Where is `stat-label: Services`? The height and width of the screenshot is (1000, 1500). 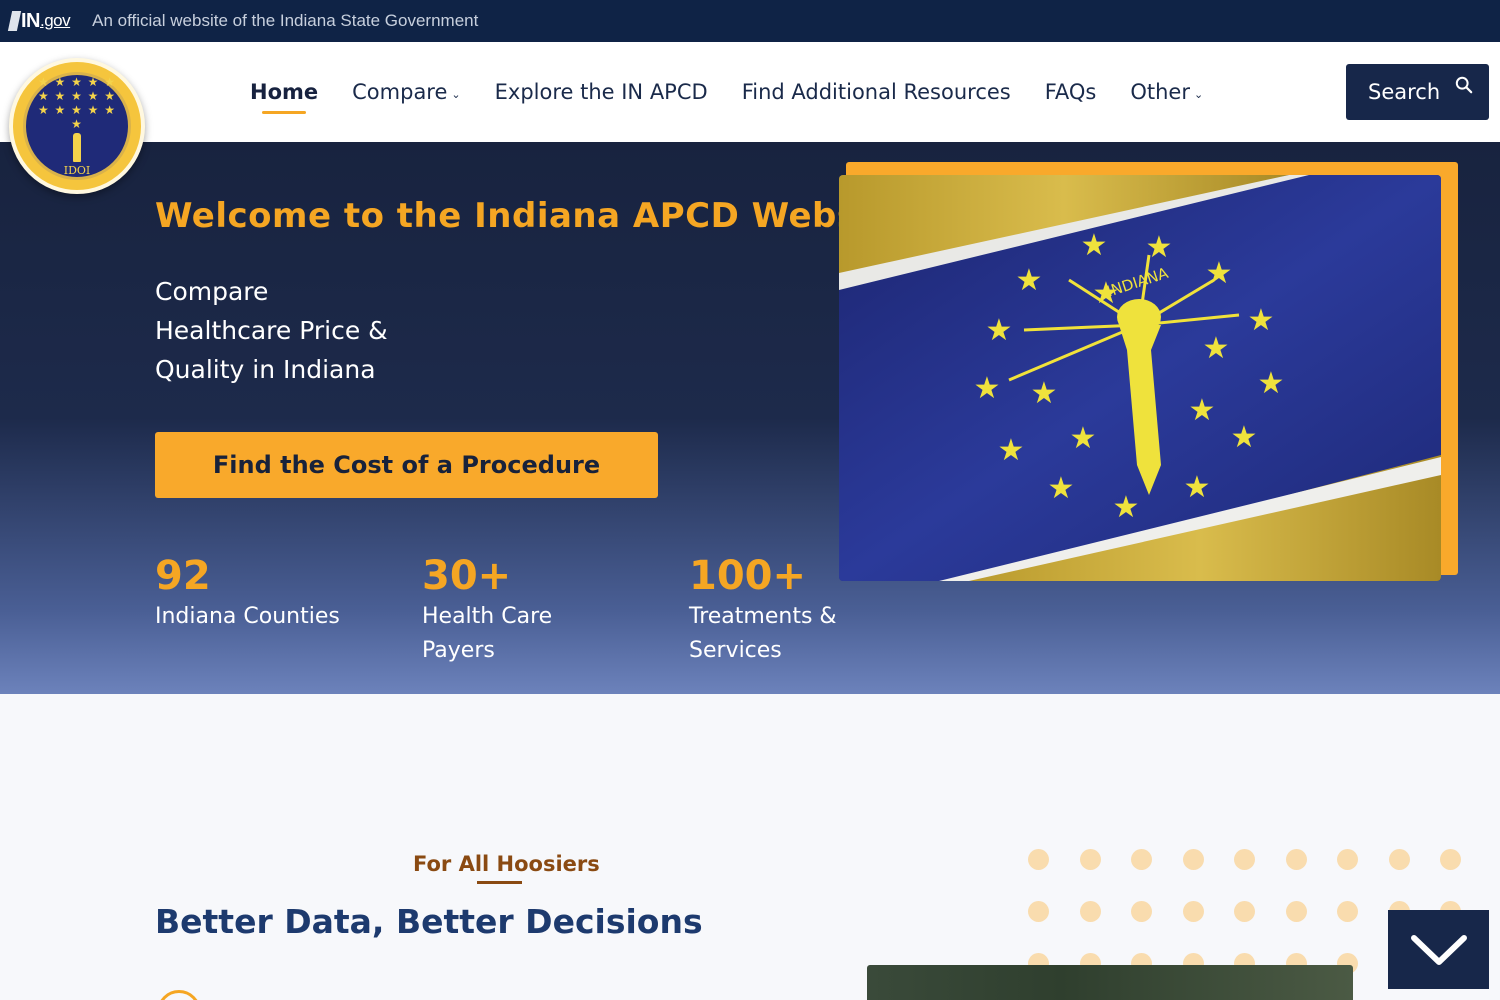
stat-label: Services is located at coordinates (735, 650).